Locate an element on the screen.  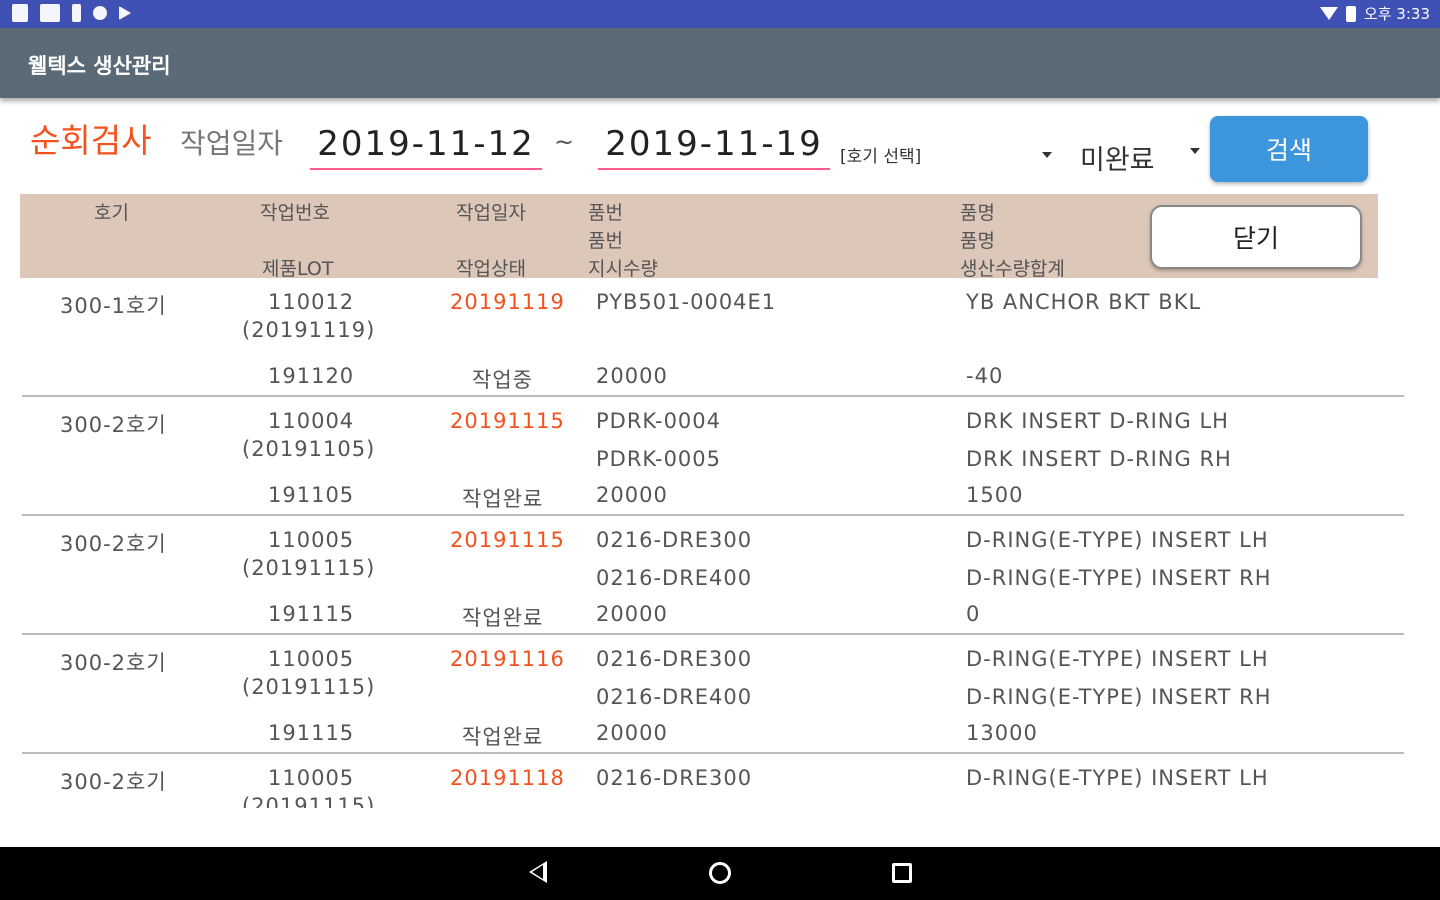
row-work-date: 20191118 is located at coordinates (507, 778).